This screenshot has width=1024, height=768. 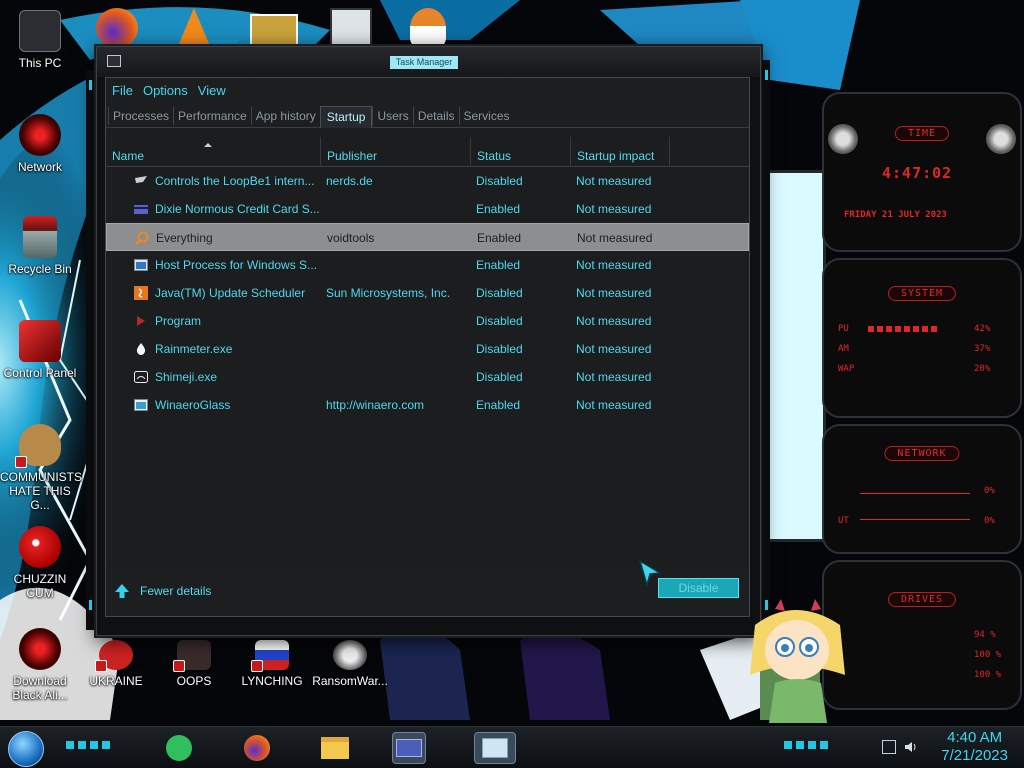 What do you see at coordinates (698, 588) in the screenshot?
I see `disable-button: Disable` at bounding box center [698, 588].